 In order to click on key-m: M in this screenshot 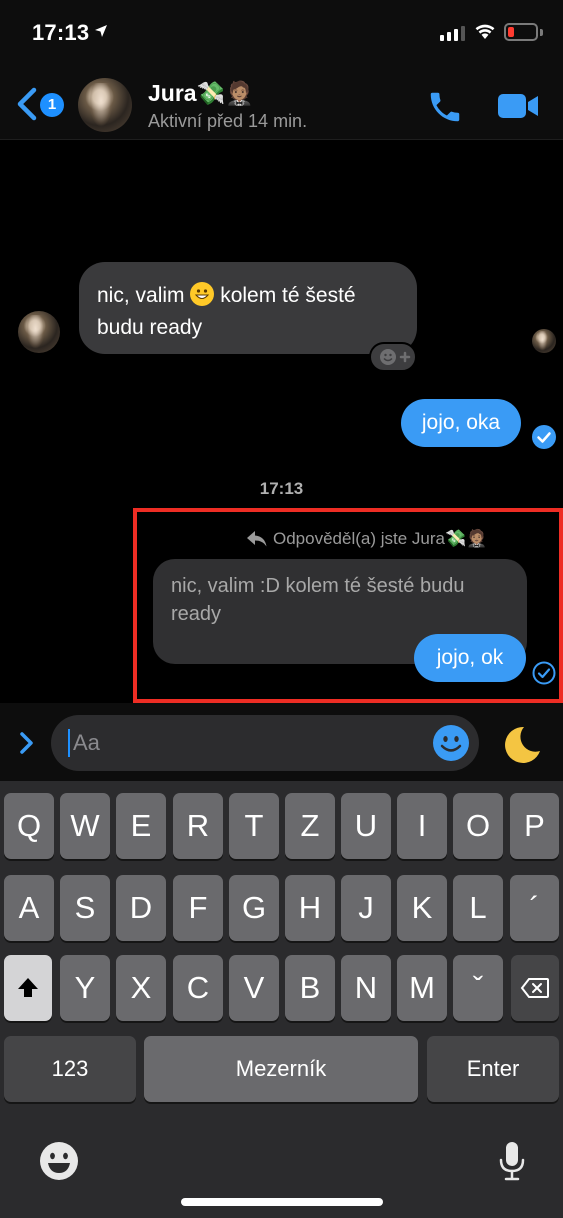, I will do `click(422, 988)`.